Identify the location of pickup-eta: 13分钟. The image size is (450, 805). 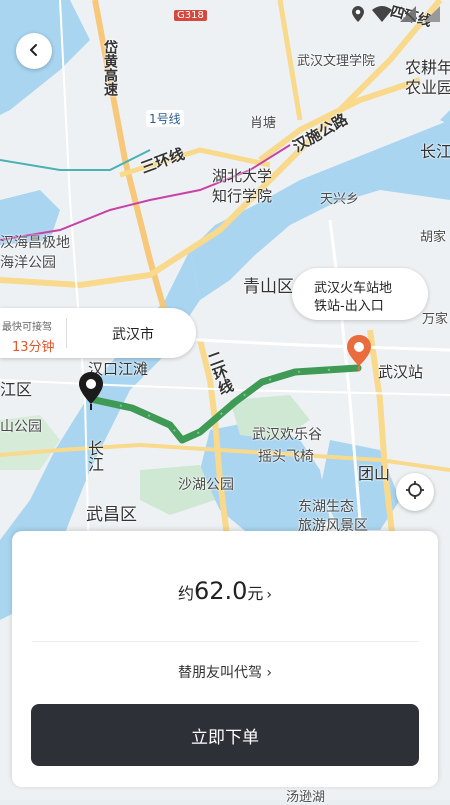
(33, 347).